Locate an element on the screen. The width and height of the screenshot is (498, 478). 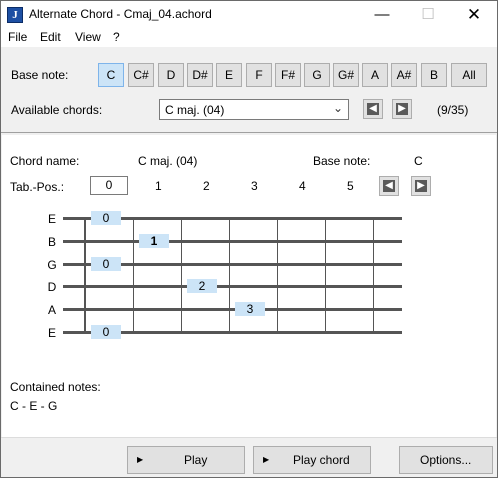
note-button-e: E is located at coordinates (229, 75).